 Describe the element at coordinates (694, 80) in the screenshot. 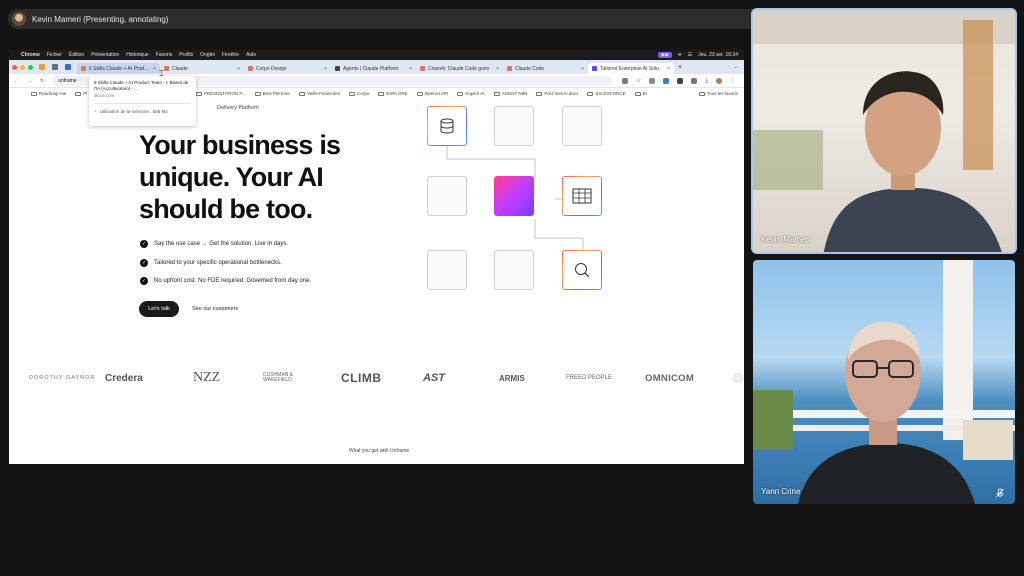

I see `extensions-puzzle-icon` at that location.